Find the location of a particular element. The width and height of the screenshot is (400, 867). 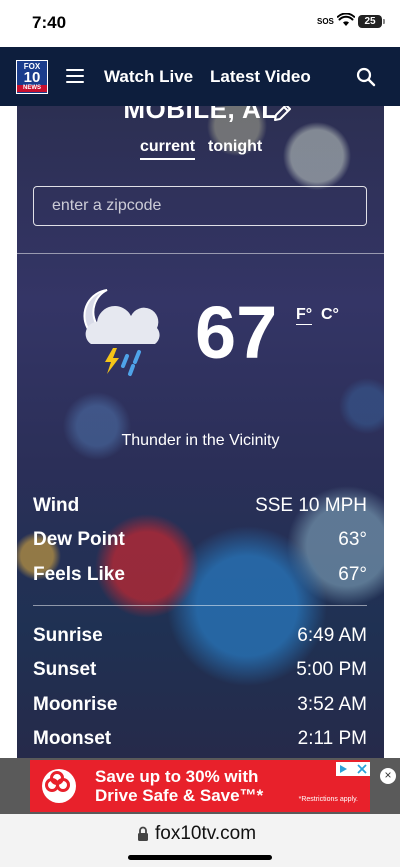

browser-address-bar: fox10tv.com is located at coordinates (200, 840).